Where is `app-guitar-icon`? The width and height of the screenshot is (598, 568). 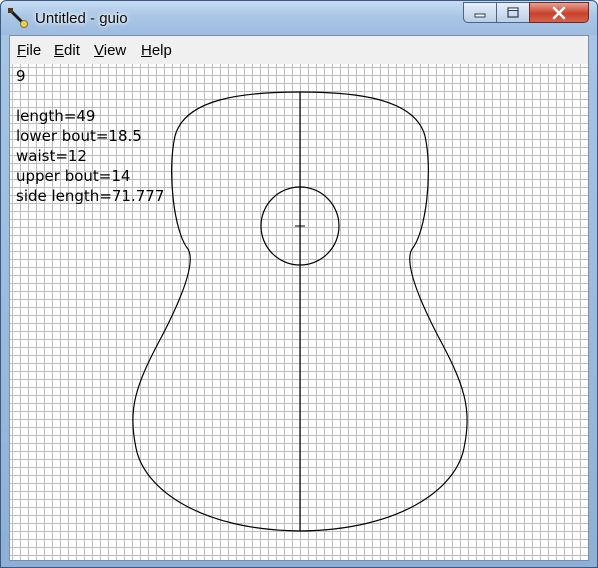 app-guitar-icon is located at coordinates (18, 18).